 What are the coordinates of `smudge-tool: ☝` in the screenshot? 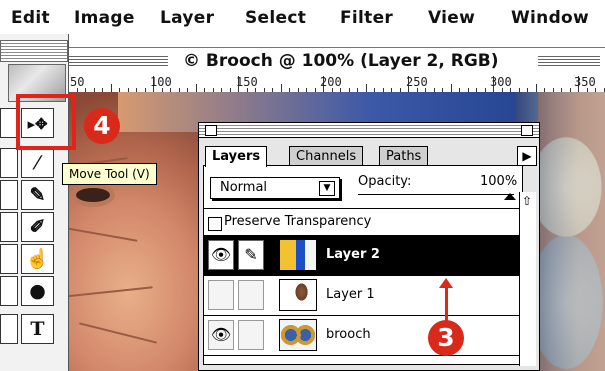 It's located at (37, 259).